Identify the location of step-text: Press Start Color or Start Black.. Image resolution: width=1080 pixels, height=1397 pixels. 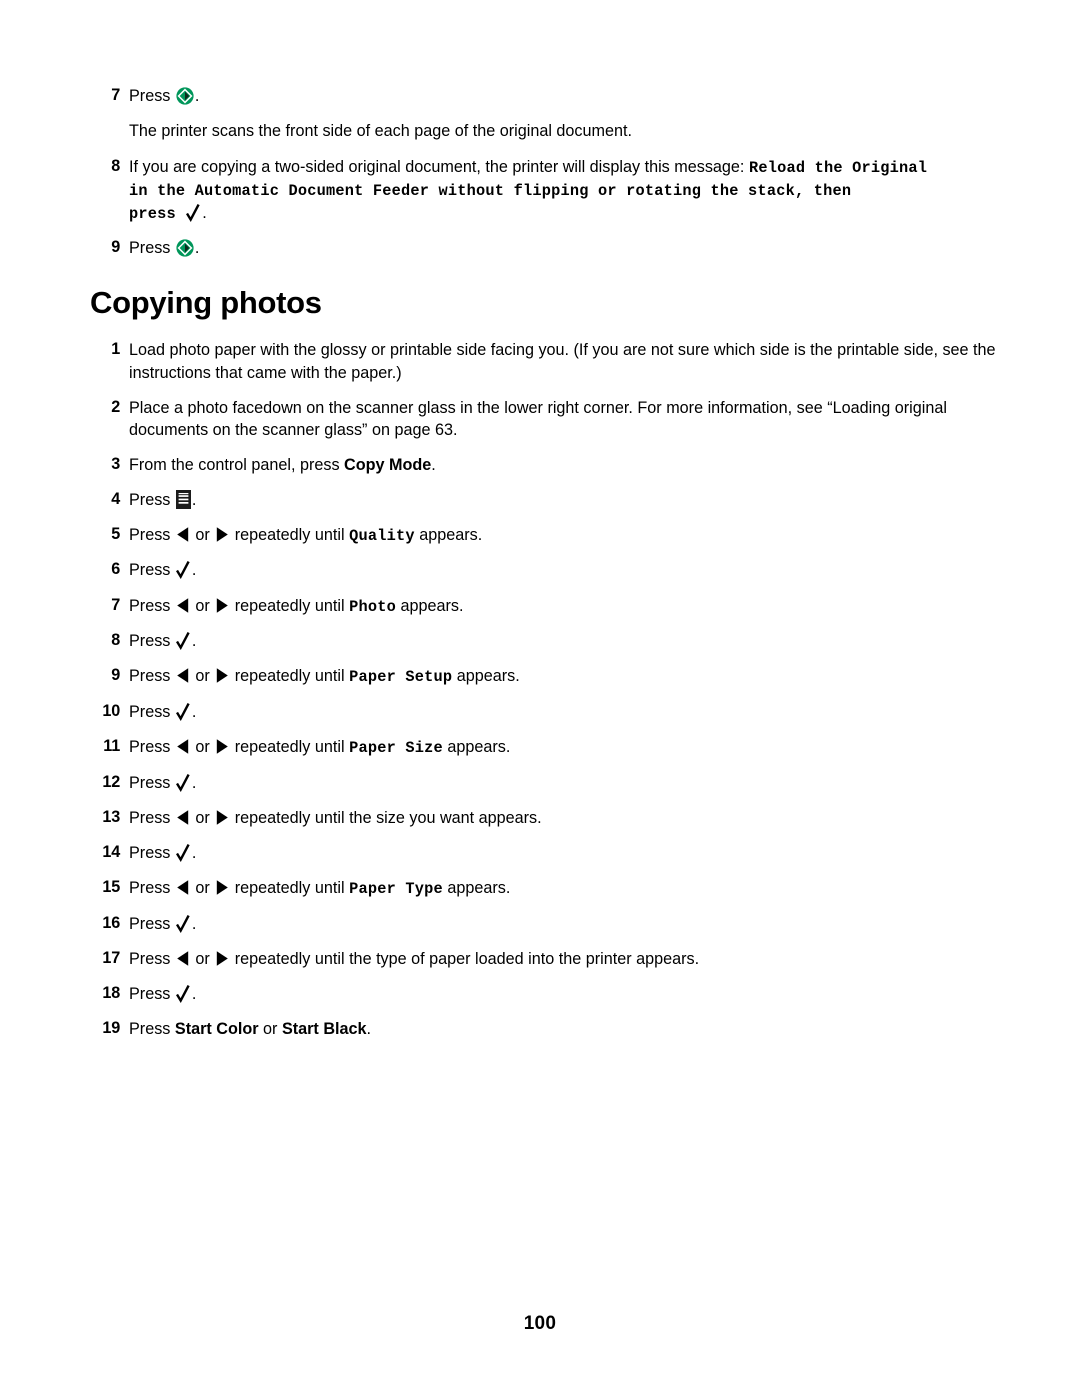
(564, 1029).